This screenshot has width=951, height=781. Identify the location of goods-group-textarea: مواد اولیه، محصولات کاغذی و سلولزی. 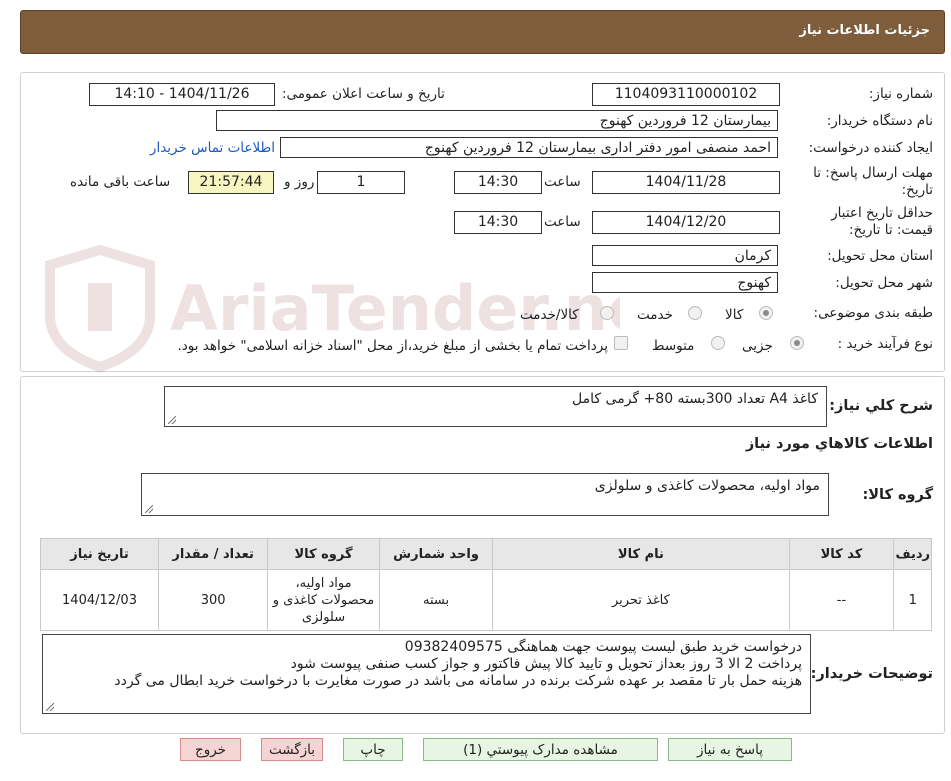
(485, 494).